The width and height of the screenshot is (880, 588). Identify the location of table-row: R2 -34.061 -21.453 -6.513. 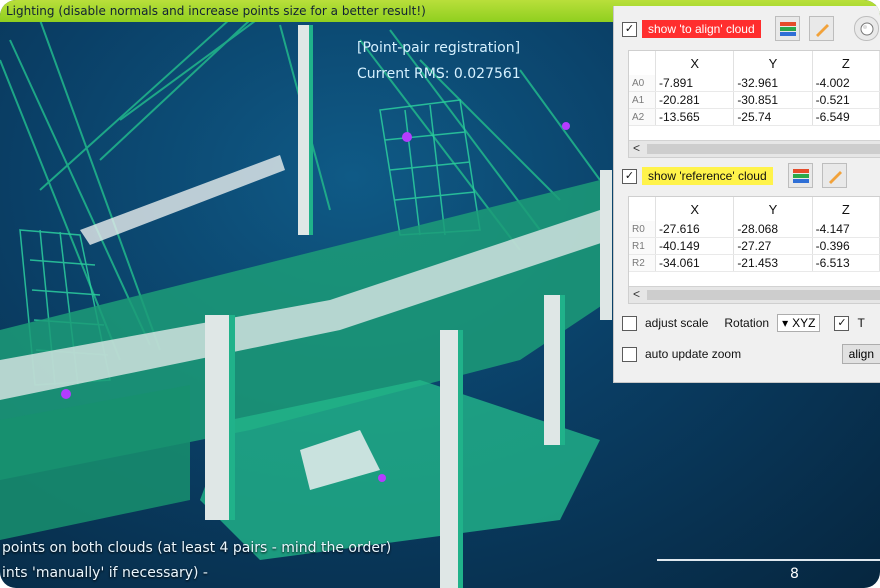
(754, 263).